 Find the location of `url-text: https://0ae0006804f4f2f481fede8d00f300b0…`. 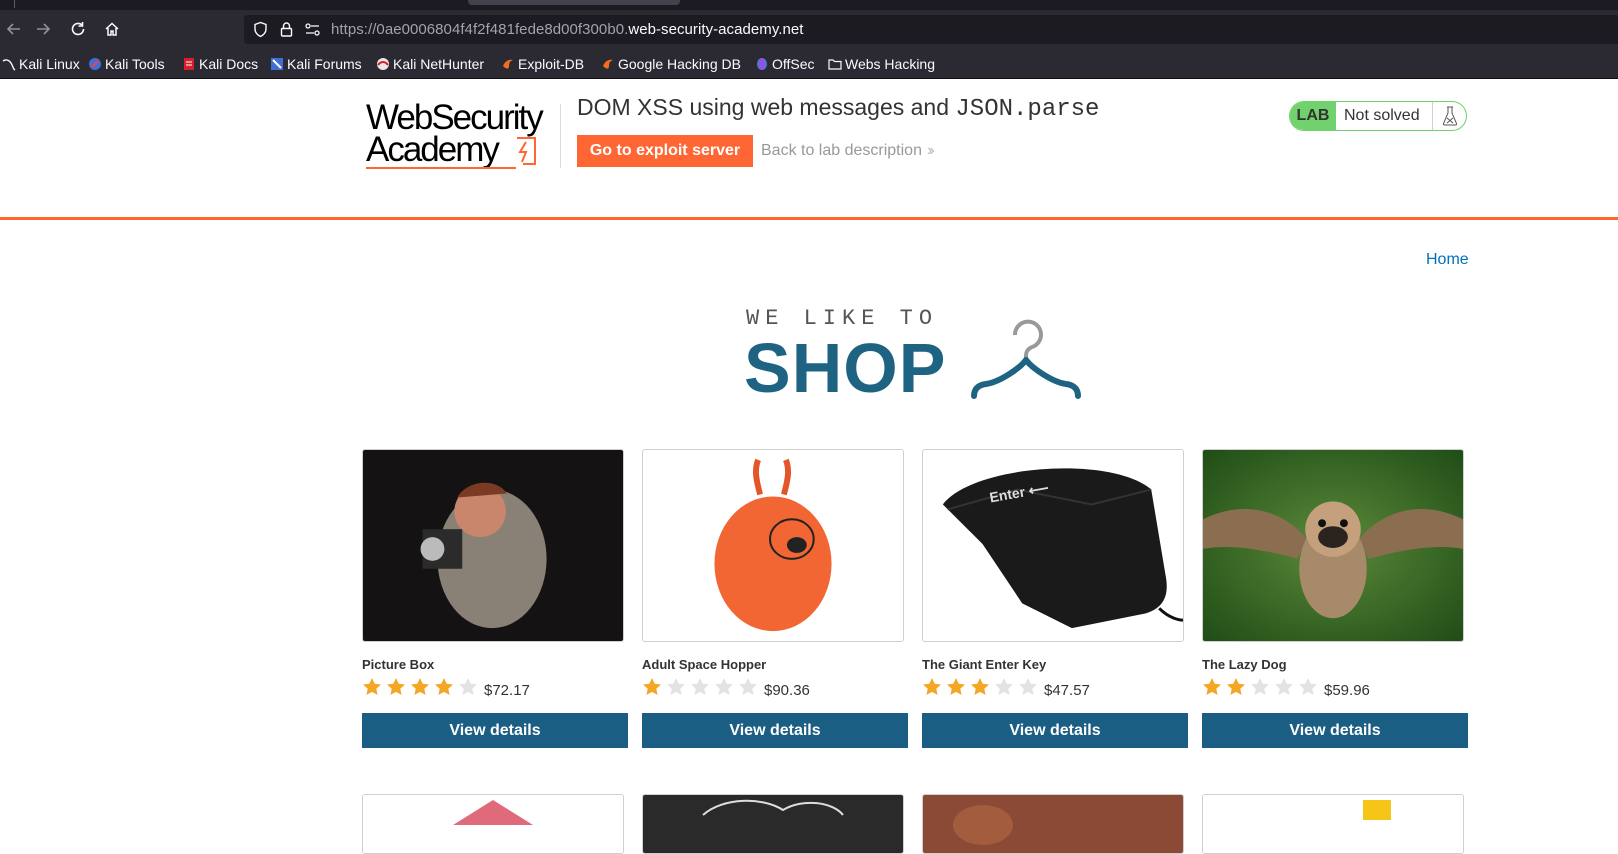

url-text: https://0ae0006804f4f2f481fede8d00f300b0… is located at coordinates (567, 29).